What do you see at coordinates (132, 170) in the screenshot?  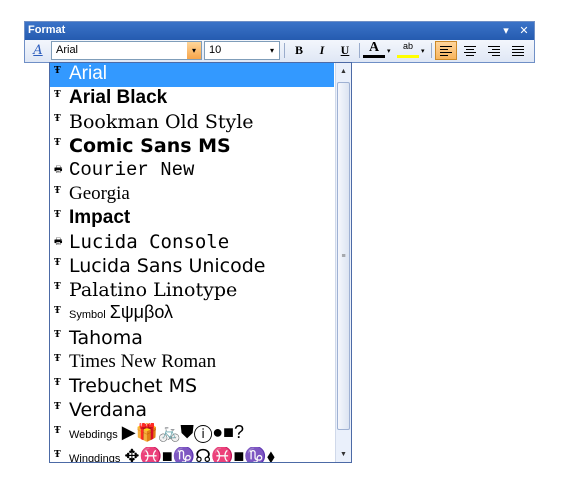 I see `font-name-label: Courier New` at bounding box center [132, 170].